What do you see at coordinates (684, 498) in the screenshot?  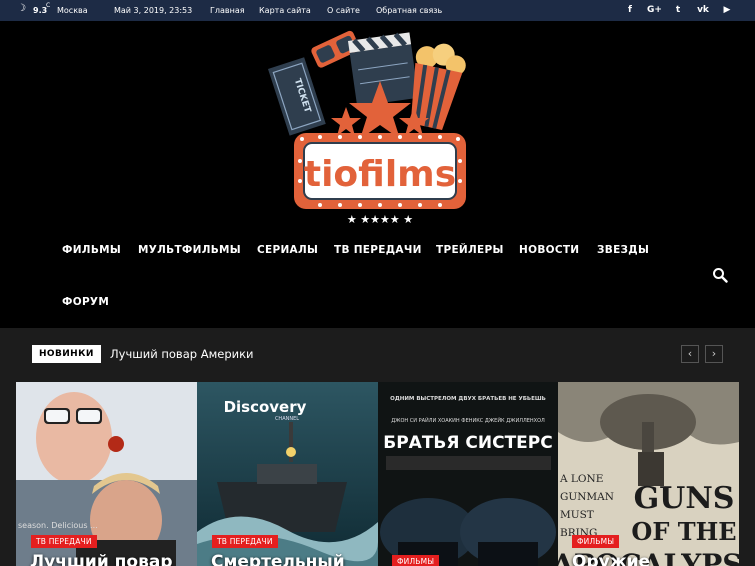 I see `poster-title-4-line1: GUNS` at bounding box center [684, 498].